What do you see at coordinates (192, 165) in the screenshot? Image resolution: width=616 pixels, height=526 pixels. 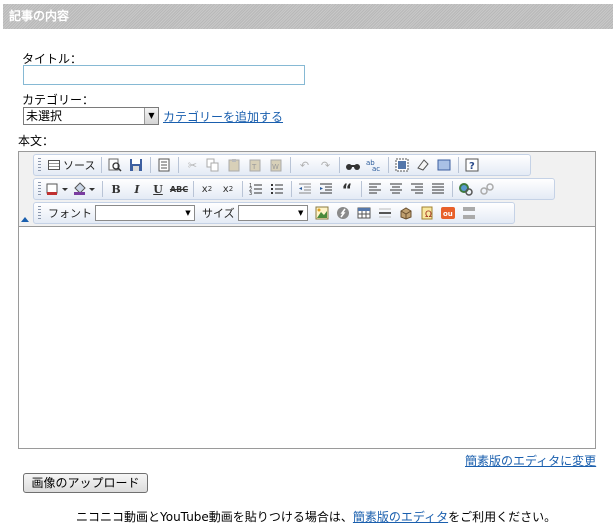 I see `cut-icon: ✂` at bounding box center [192, 165].